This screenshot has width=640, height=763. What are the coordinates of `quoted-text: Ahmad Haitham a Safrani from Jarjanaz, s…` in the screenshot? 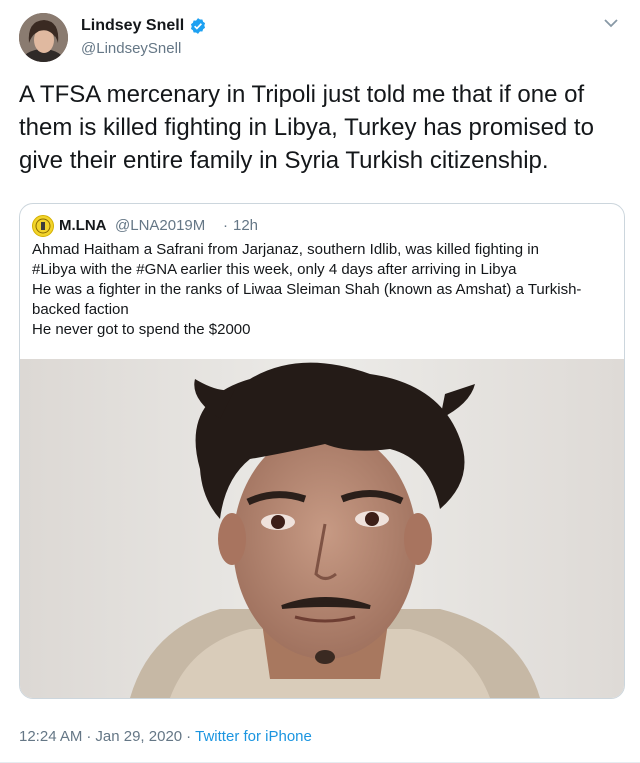 It's located at (322, 290).